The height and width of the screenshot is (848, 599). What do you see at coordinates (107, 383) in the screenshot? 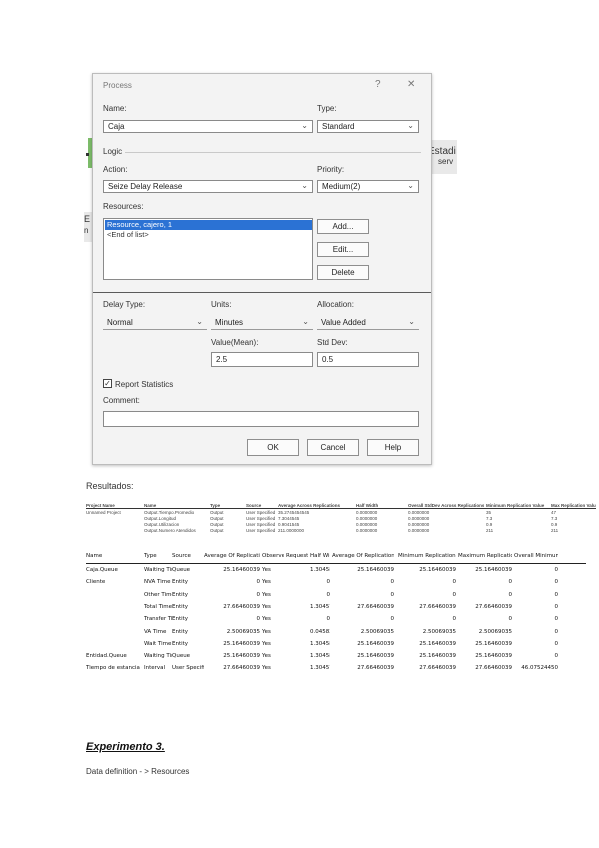
I see `report-statistics-checkbox: ✓` at bounding box center [107, 383].